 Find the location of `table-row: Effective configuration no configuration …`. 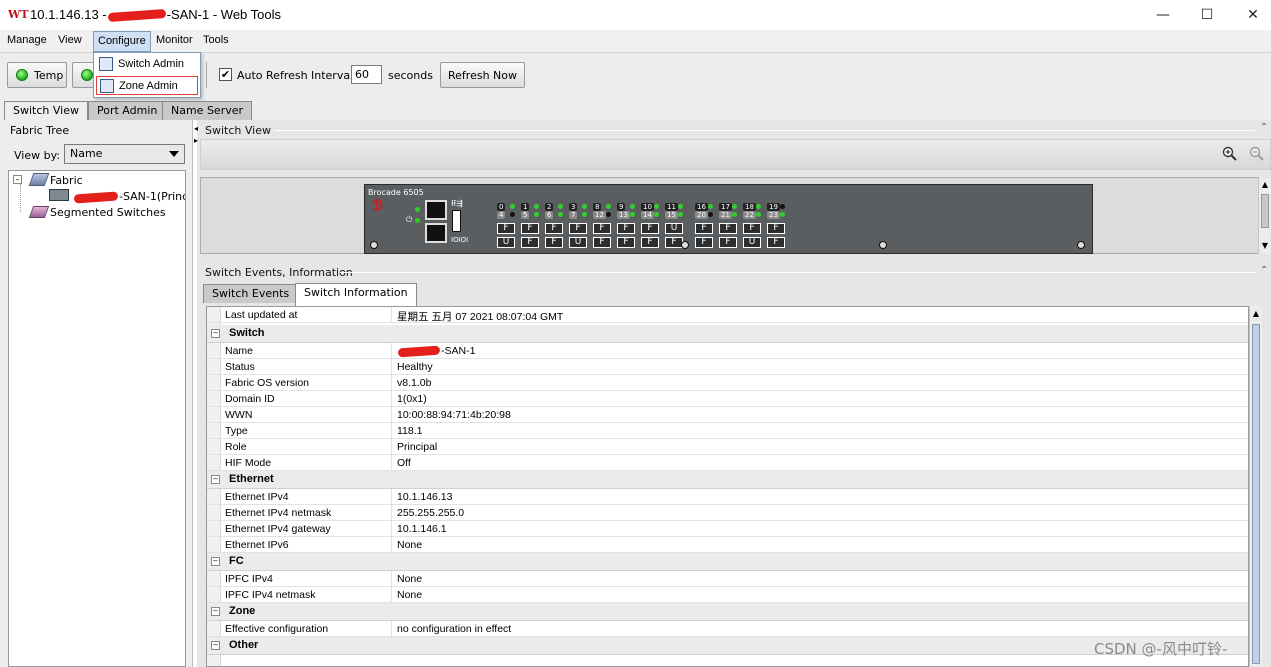

table-row: Effective configuration no configuration … is located at coordinates (727, 629).